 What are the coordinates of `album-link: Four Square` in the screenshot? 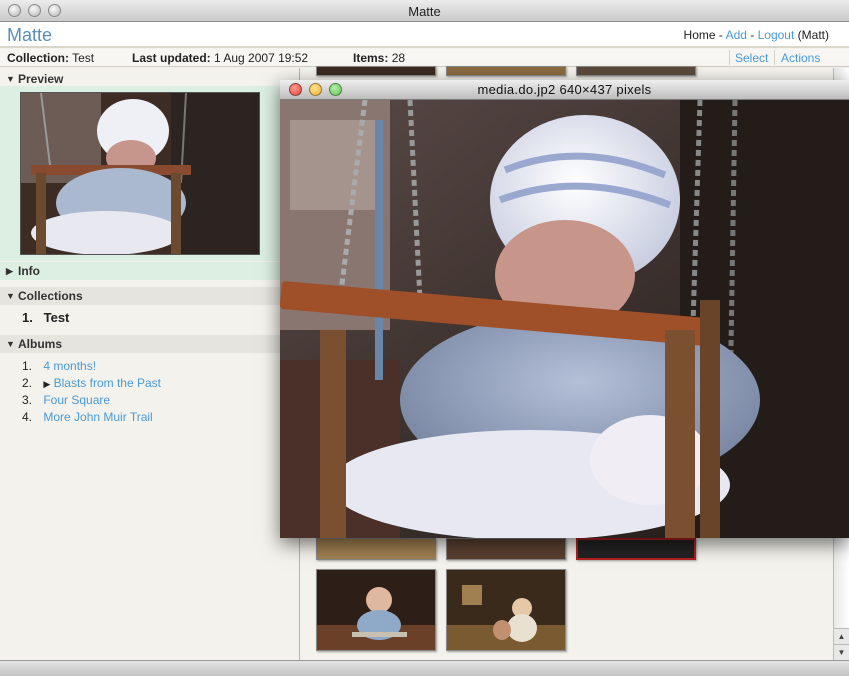 It's located at (76, 400).